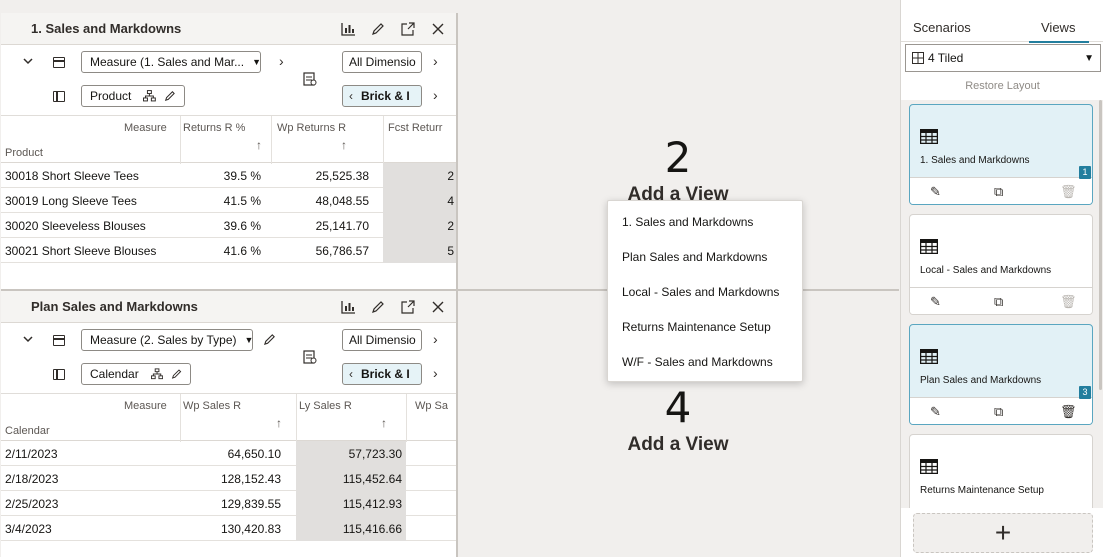 This screenshot has width=1103, height=557. I want to click on view-header: Plan Sales and Markdowns, so click(228, 307).